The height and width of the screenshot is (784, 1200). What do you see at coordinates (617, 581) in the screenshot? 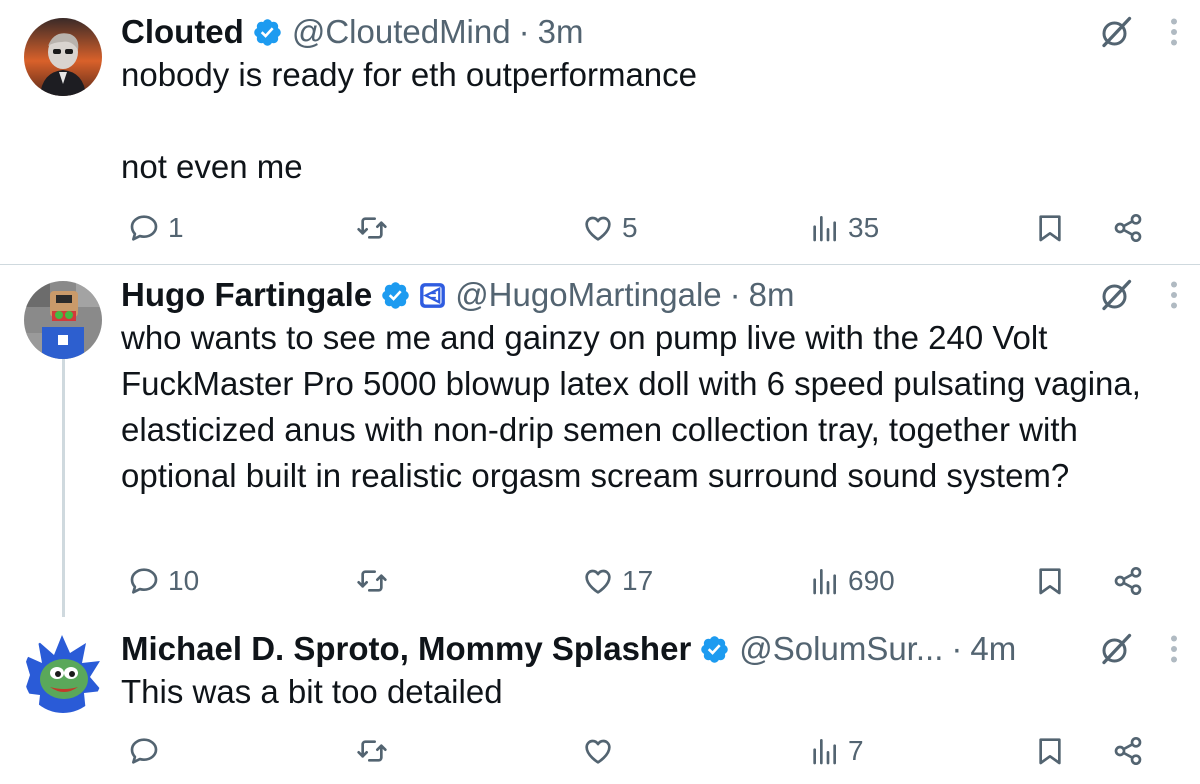
I see `like-button: 17` at bounding box center [617, 581].